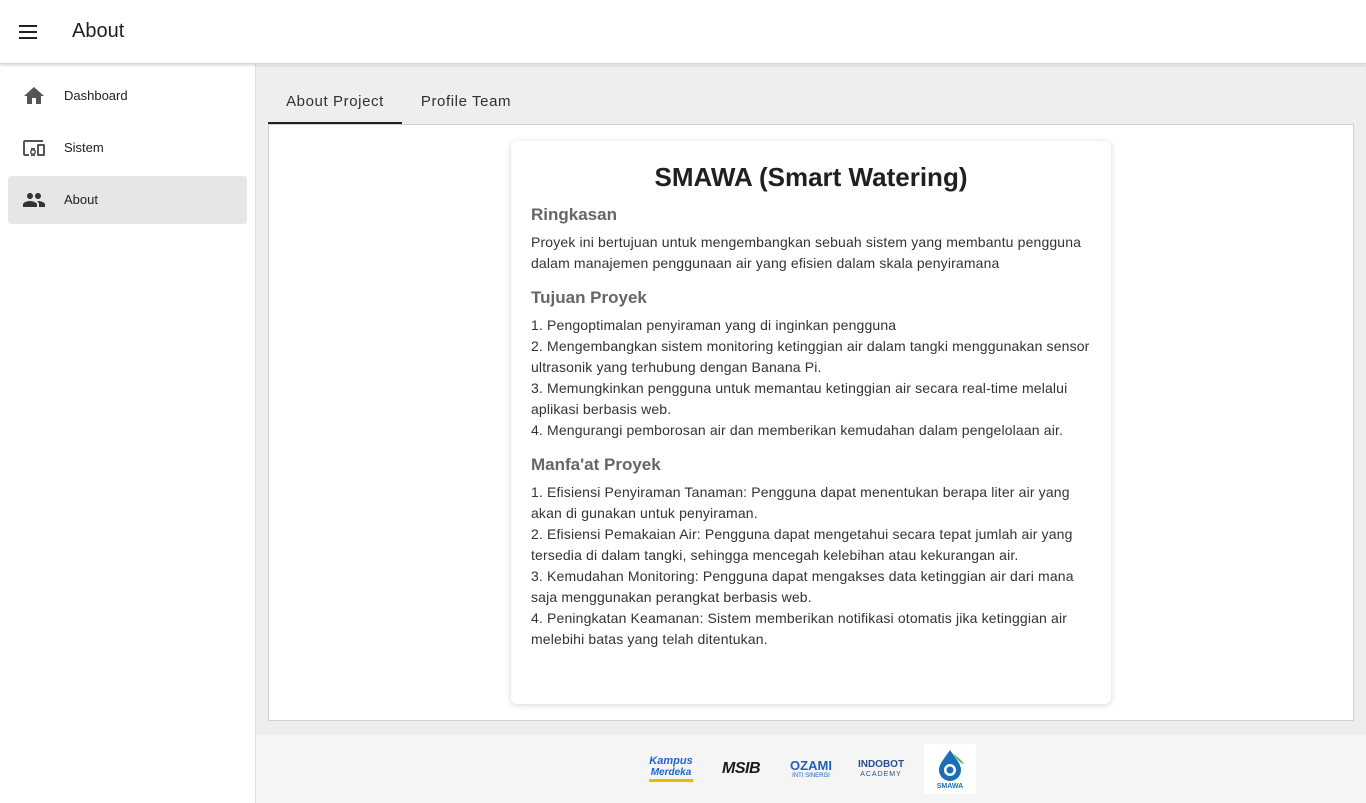 The width and height of the screenshot is (1366, 803). I want to click on logo-text: INTI SINERGI, so click(811, 775).